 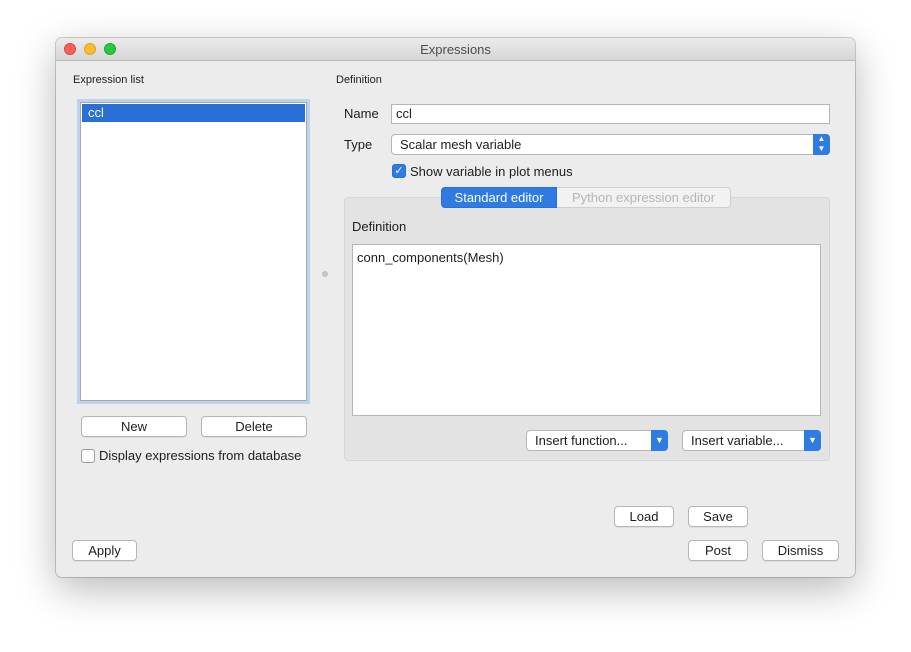 I want to click on name-label: Name, so click(x=361, y=113).